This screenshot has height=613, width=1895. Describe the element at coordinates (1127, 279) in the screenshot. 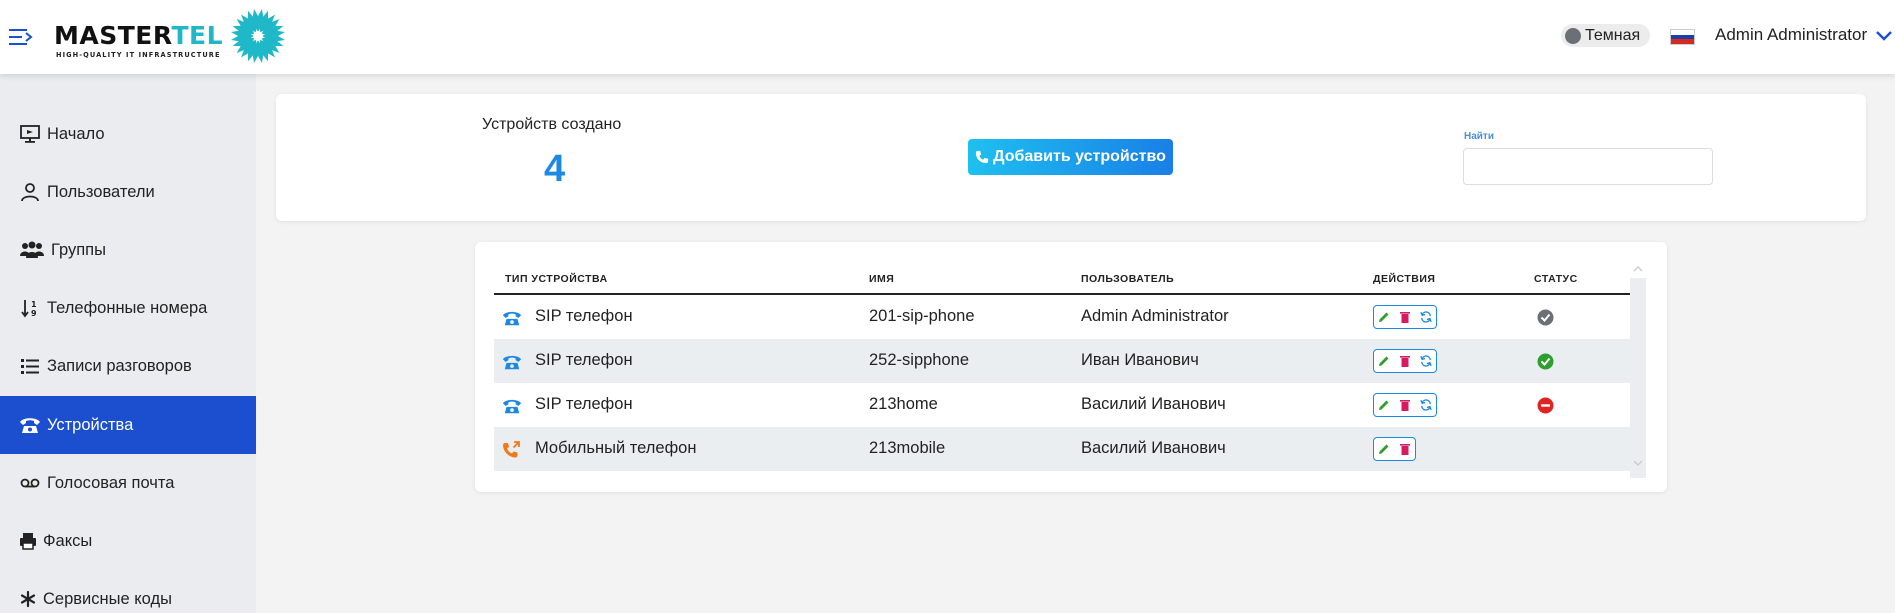

I see `column-header-user: ПОЛЬЗОВАТЕЛЬ` at that location.